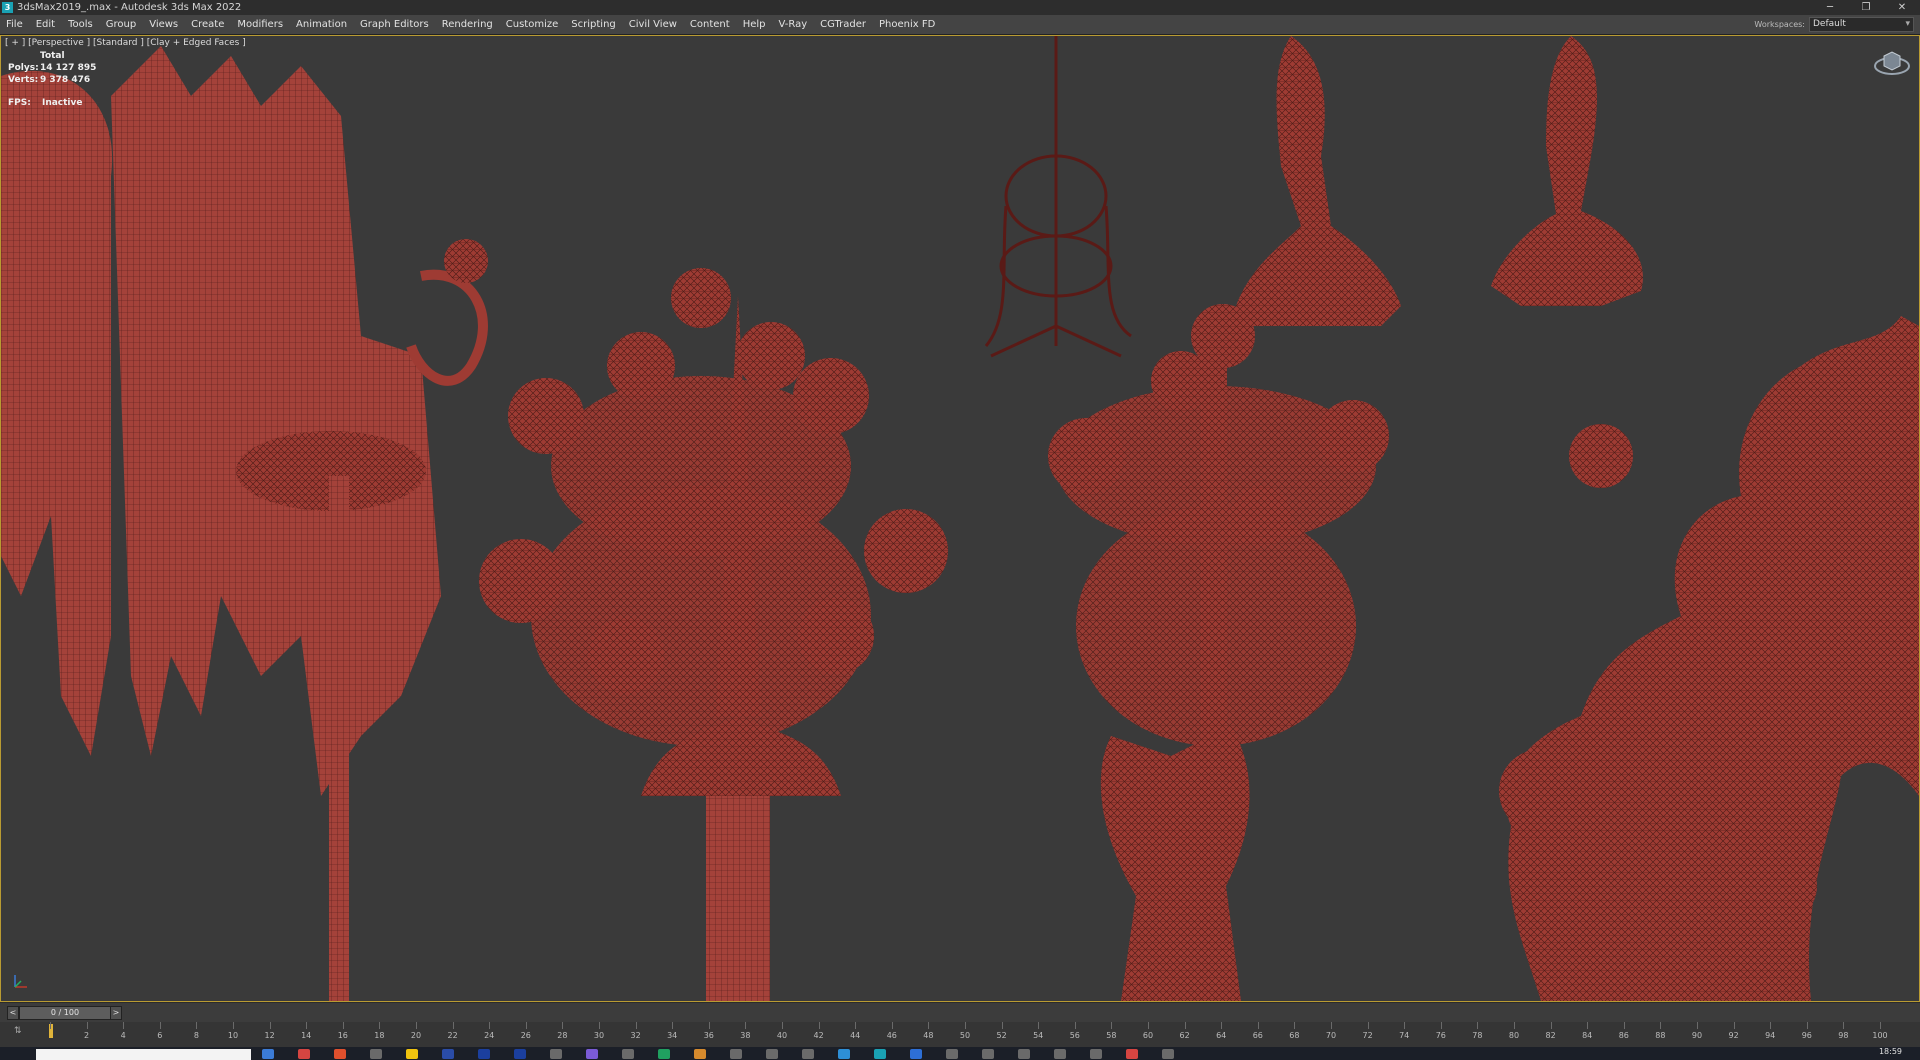 The image size is (1920, 1060). What do you see at coordinates (1892, 63) in the screenshot?
I see `viewcube-icon` at bounding box center [1892, 63].